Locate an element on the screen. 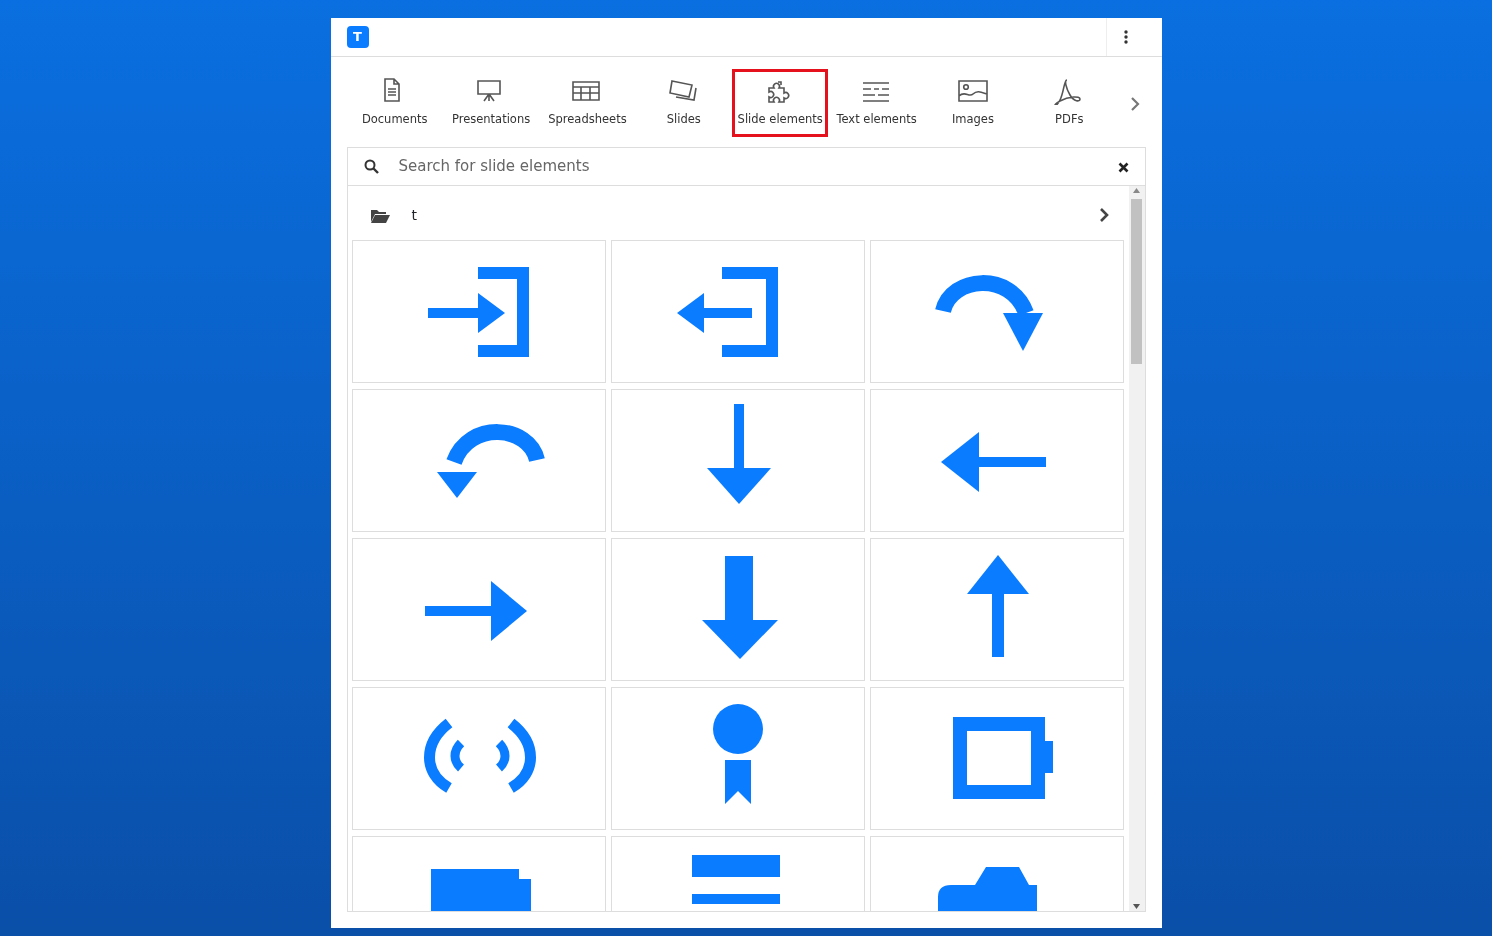 The width and height of the screenshot is (1492, 936). folder-icon is located at coordinates (379, 215).